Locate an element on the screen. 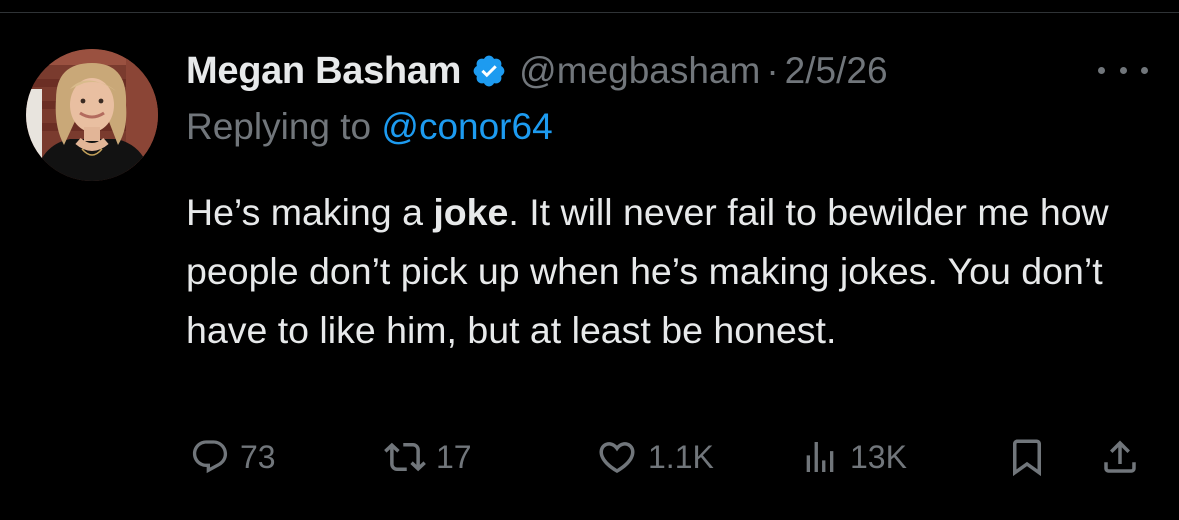 This screenshot has height=520, width=1179. repost-icon is located at coordinates (405, 457).